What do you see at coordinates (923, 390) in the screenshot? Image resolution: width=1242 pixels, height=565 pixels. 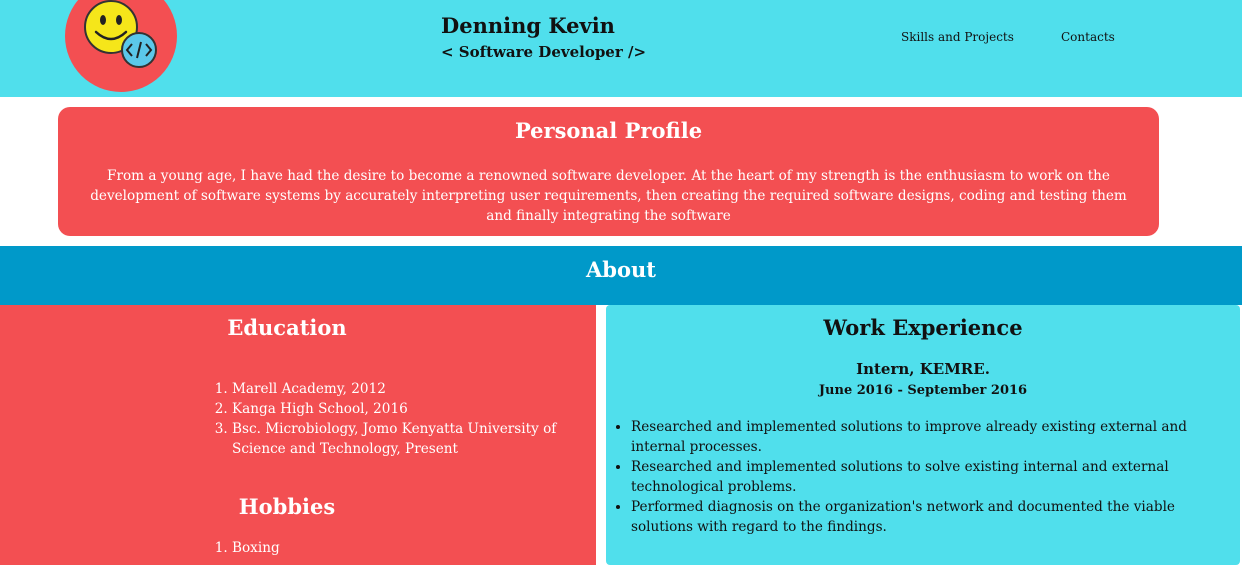 I see `job-dates: June 2016 - September 2016` at bounding box center [923, 390].